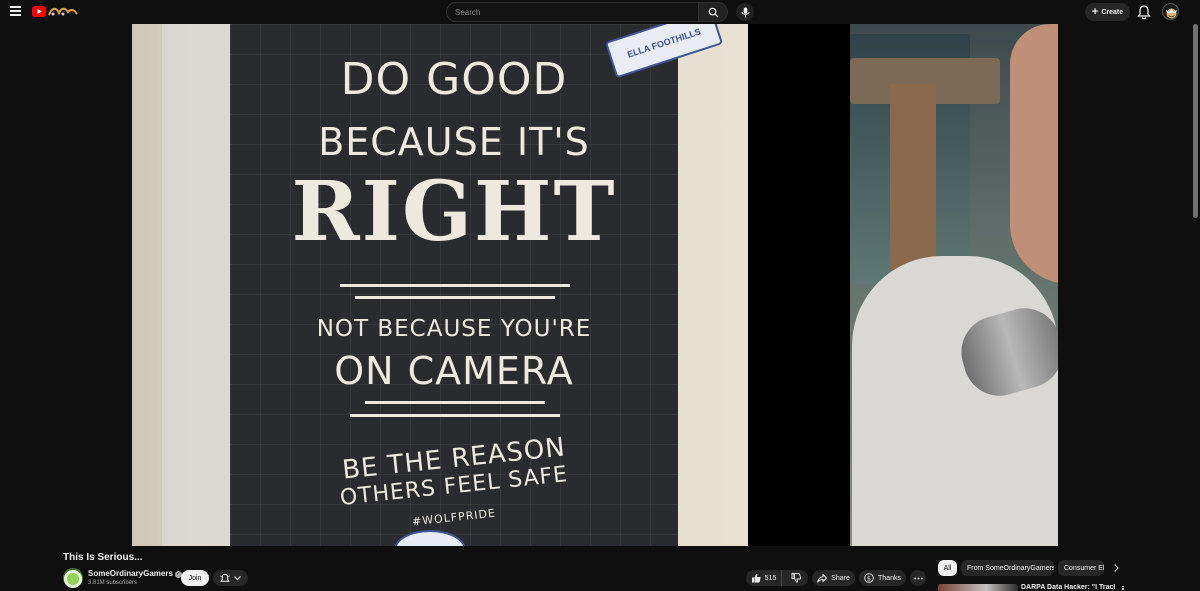 Image resolution: width=1200 pixels, height=591 pixels. I want to click on account-avatar, so click(1170, 11).